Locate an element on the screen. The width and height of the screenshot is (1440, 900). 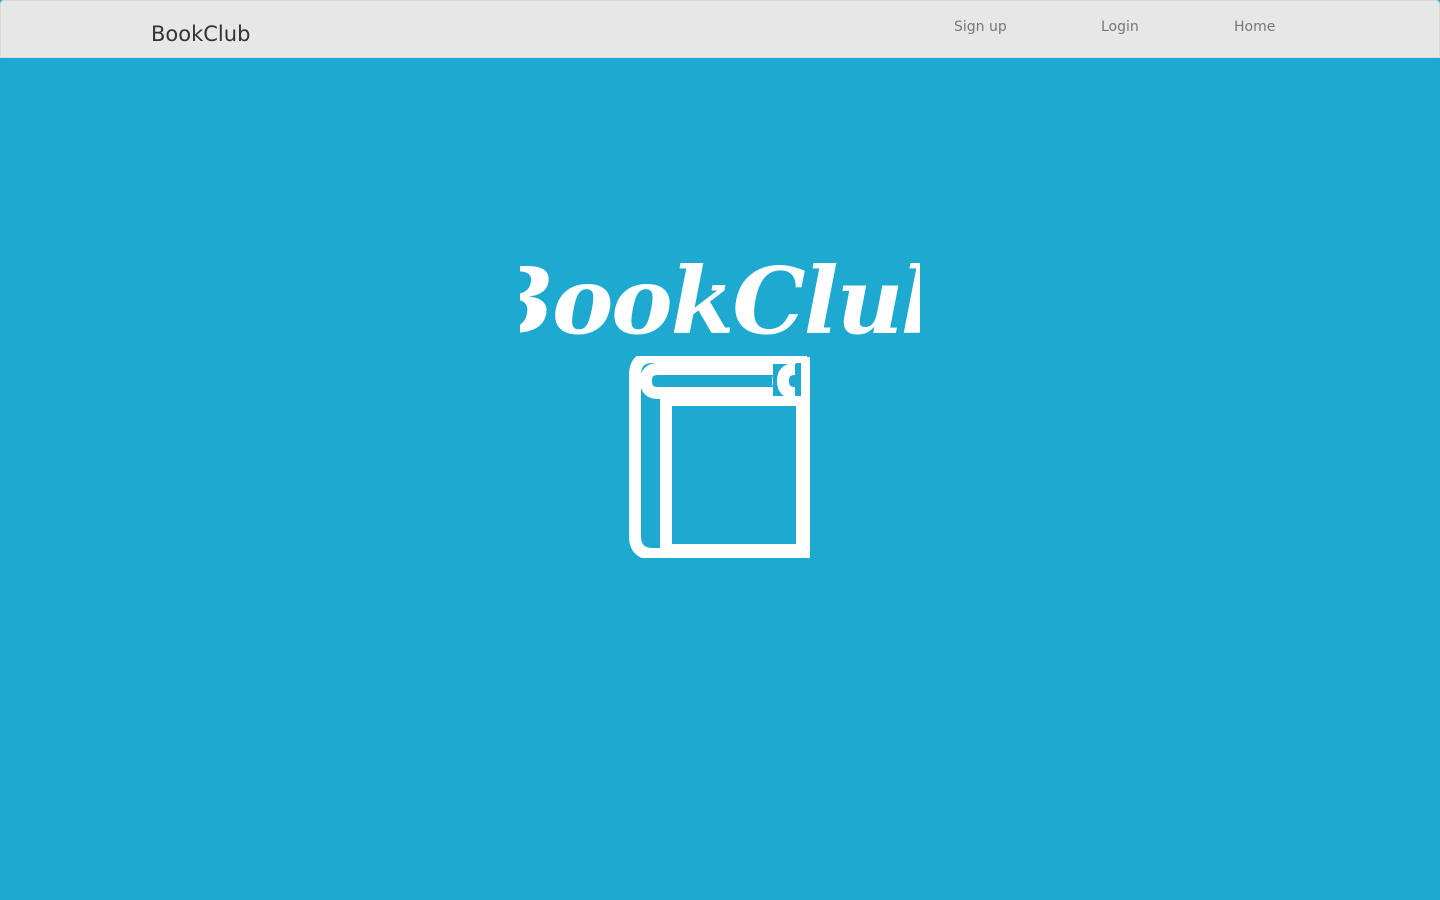
top-navbar: BookClub Sign up Login Home is located at coordinates (720, 29).